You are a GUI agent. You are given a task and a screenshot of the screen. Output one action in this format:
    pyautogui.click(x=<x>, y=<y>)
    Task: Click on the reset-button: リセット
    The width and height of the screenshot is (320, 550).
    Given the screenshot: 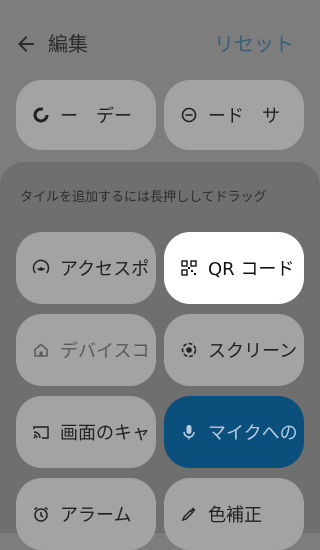 What is the action you would take?
    pyautogui.click(x=254, y=44)
    